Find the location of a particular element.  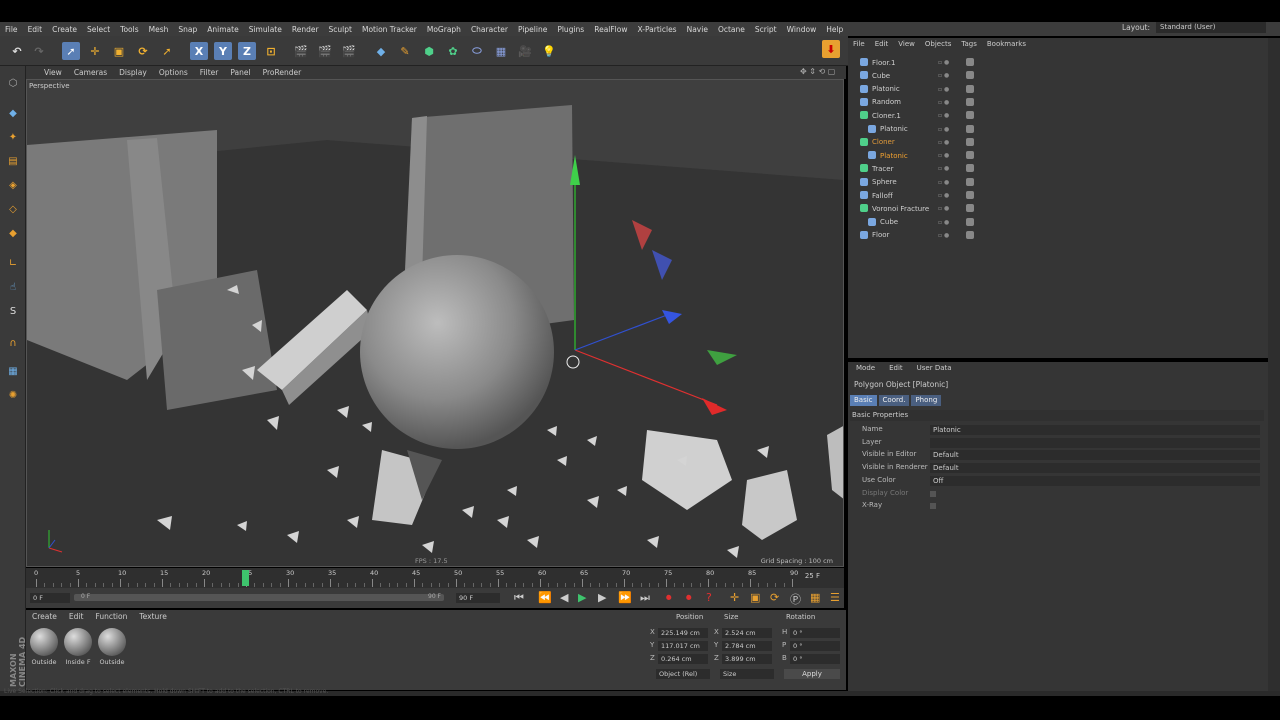

tab-basic: Basic is located at coordinates (863, 400).